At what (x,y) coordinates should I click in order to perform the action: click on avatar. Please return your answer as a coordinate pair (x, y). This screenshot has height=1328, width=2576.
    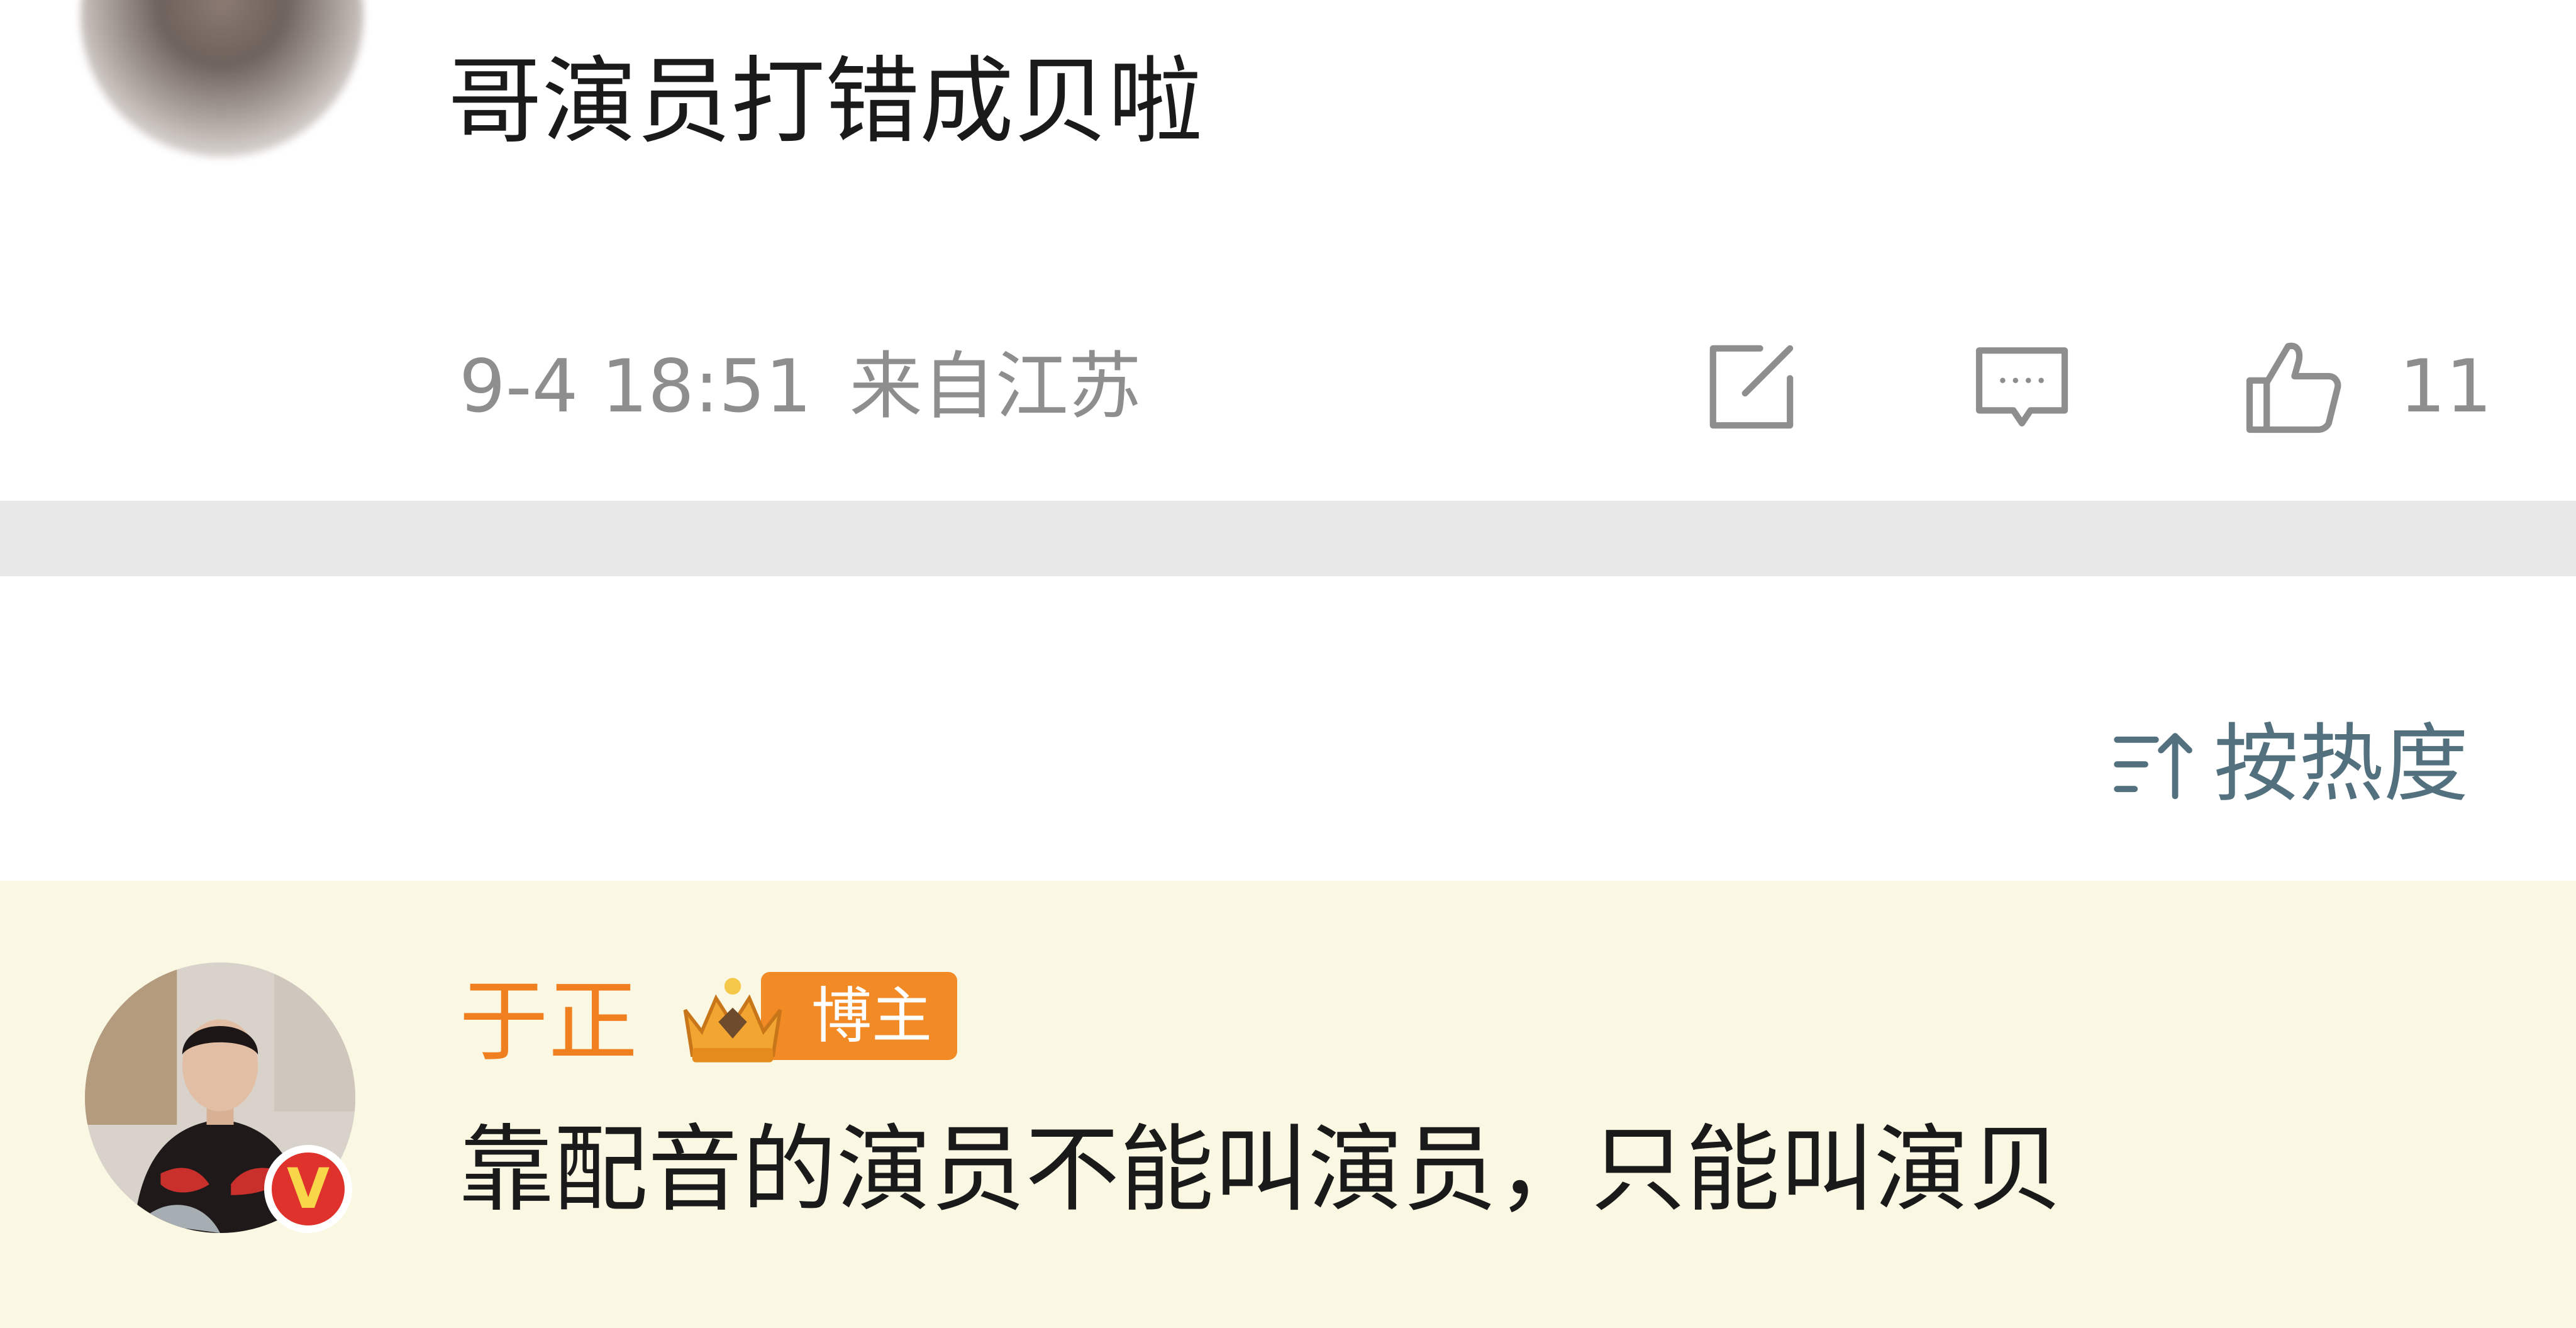
    Looking at the image, I should click on (222, 78).